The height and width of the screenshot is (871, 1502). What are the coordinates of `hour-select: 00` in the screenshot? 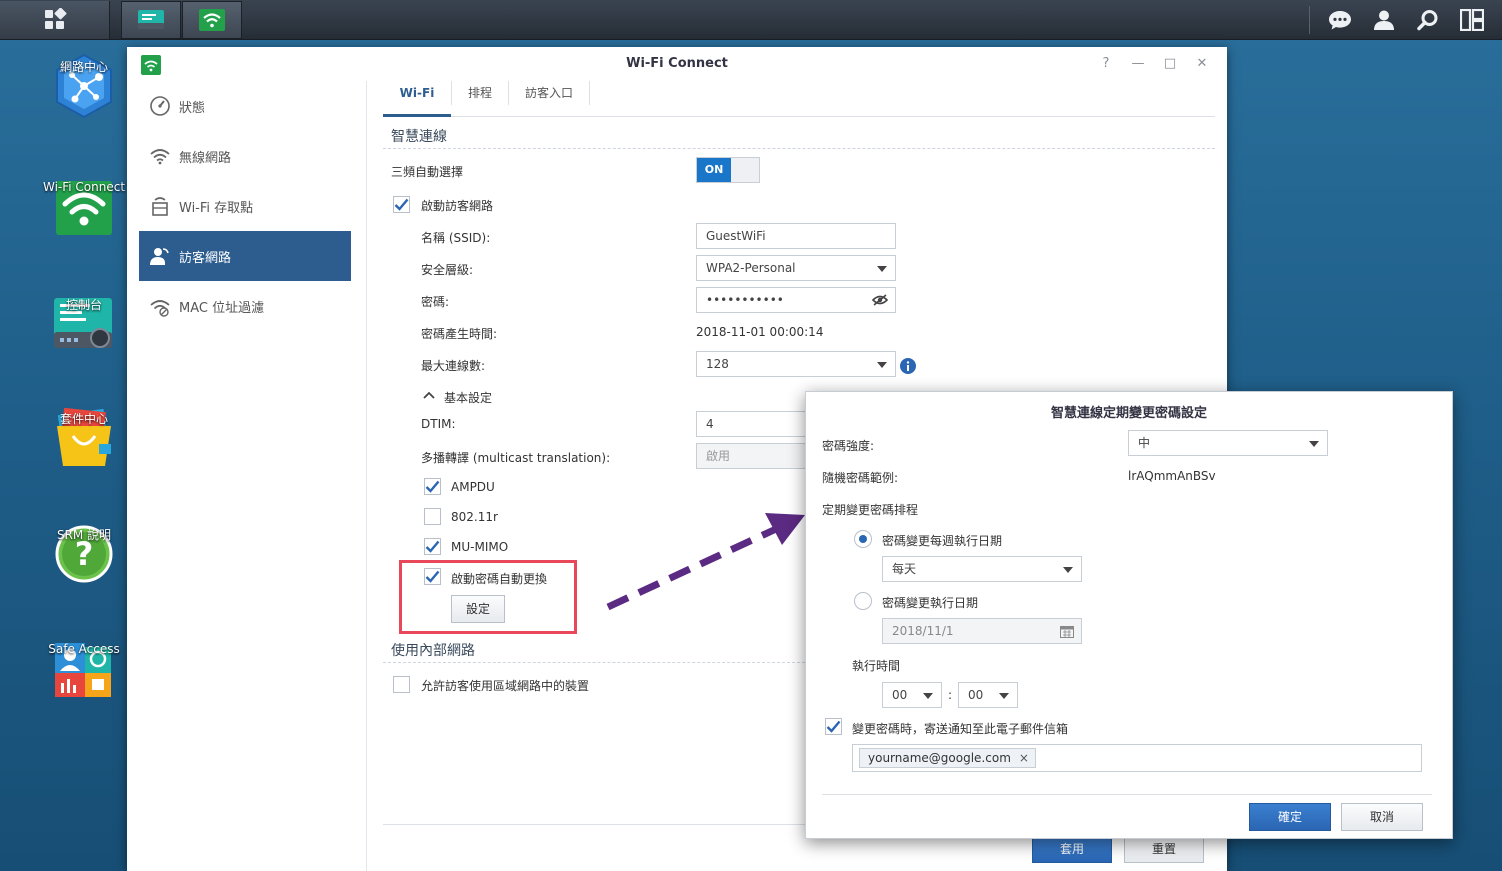 It's located at (912, 695).